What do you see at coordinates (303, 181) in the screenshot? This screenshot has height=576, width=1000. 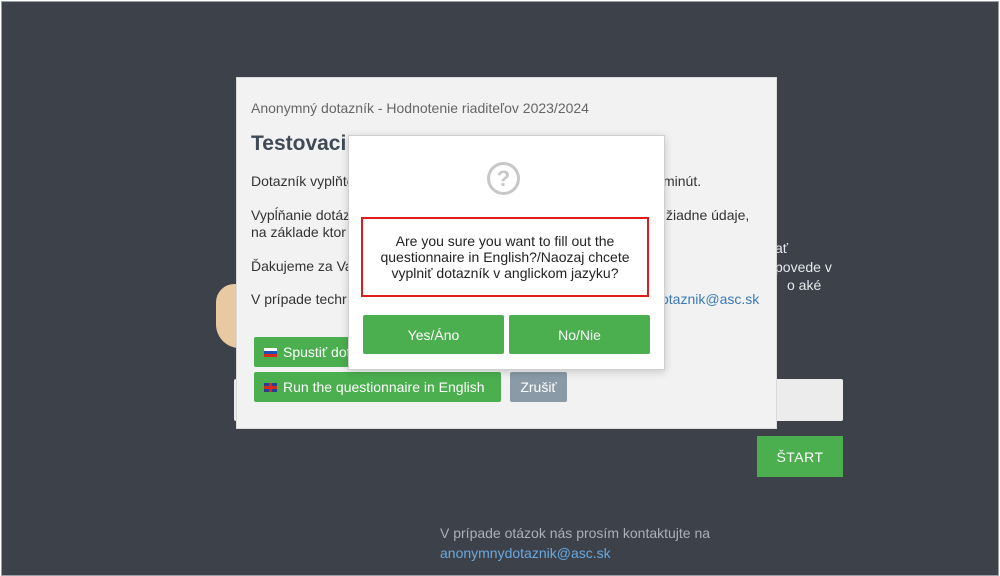 I see `modal-text: Dotazník vyplňte` at bounding box center [303, 181].